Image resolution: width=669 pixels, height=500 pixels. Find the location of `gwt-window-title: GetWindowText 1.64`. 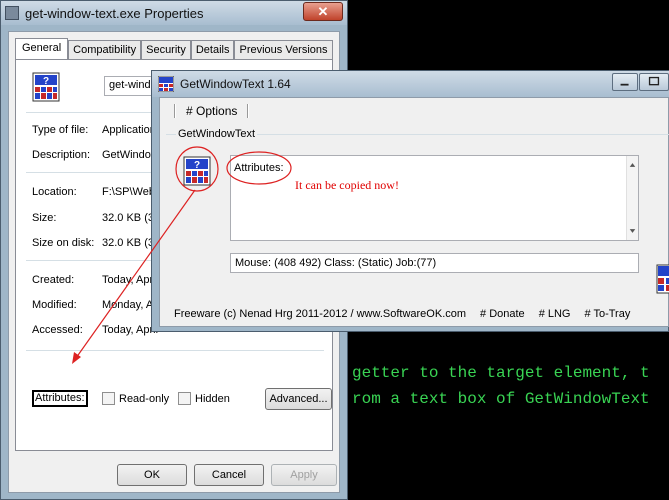

gwt-window-title: GetWindowText 1.64 is located at coordinates (235, 84).